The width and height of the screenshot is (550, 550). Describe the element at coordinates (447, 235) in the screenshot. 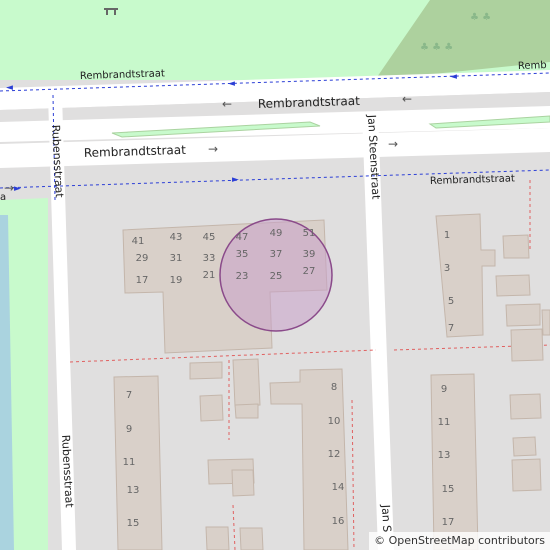

I see `svg-text: 1` at that location.